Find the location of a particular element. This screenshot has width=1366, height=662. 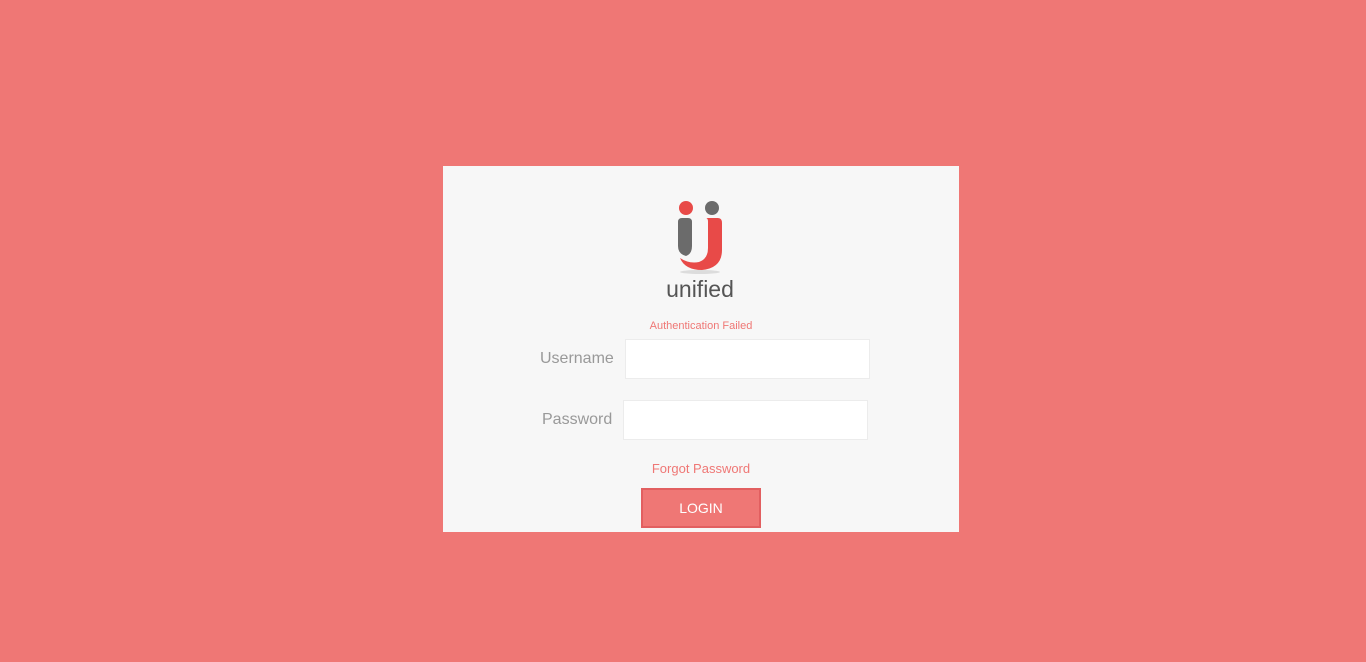

unified-logo-mark: unified is located at coordinates (700, 251).